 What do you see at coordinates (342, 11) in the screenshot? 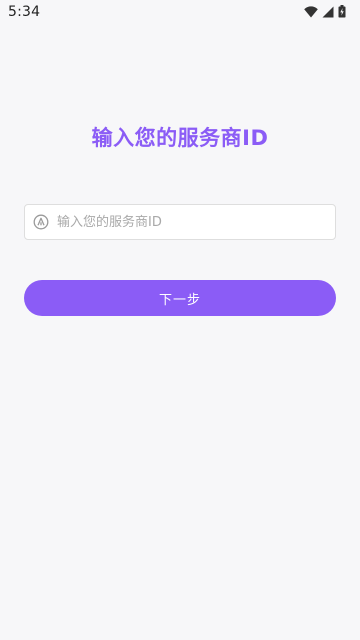
I see `battery-icon` at bounding box center [342, 11].